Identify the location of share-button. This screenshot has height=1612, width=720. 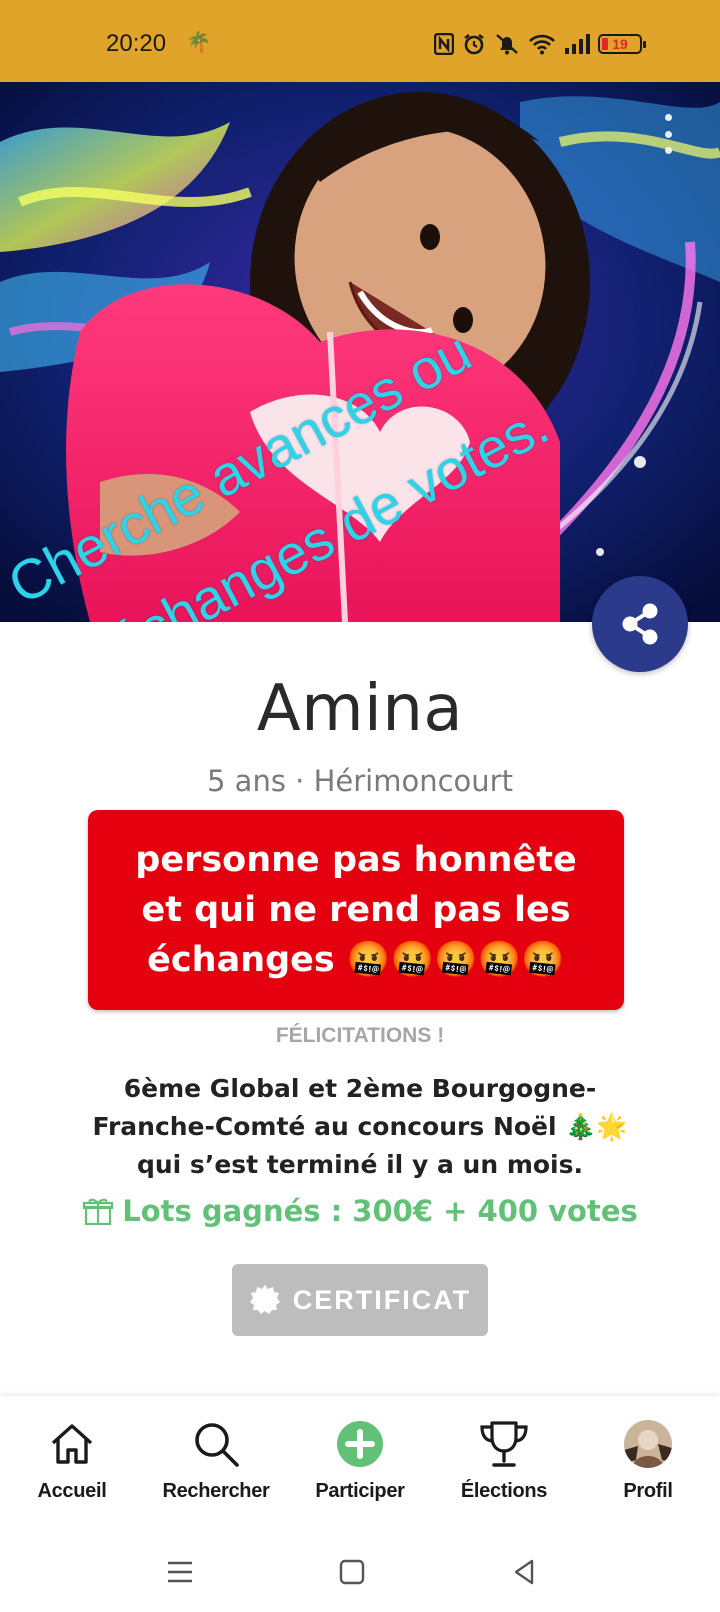
(640, 624).